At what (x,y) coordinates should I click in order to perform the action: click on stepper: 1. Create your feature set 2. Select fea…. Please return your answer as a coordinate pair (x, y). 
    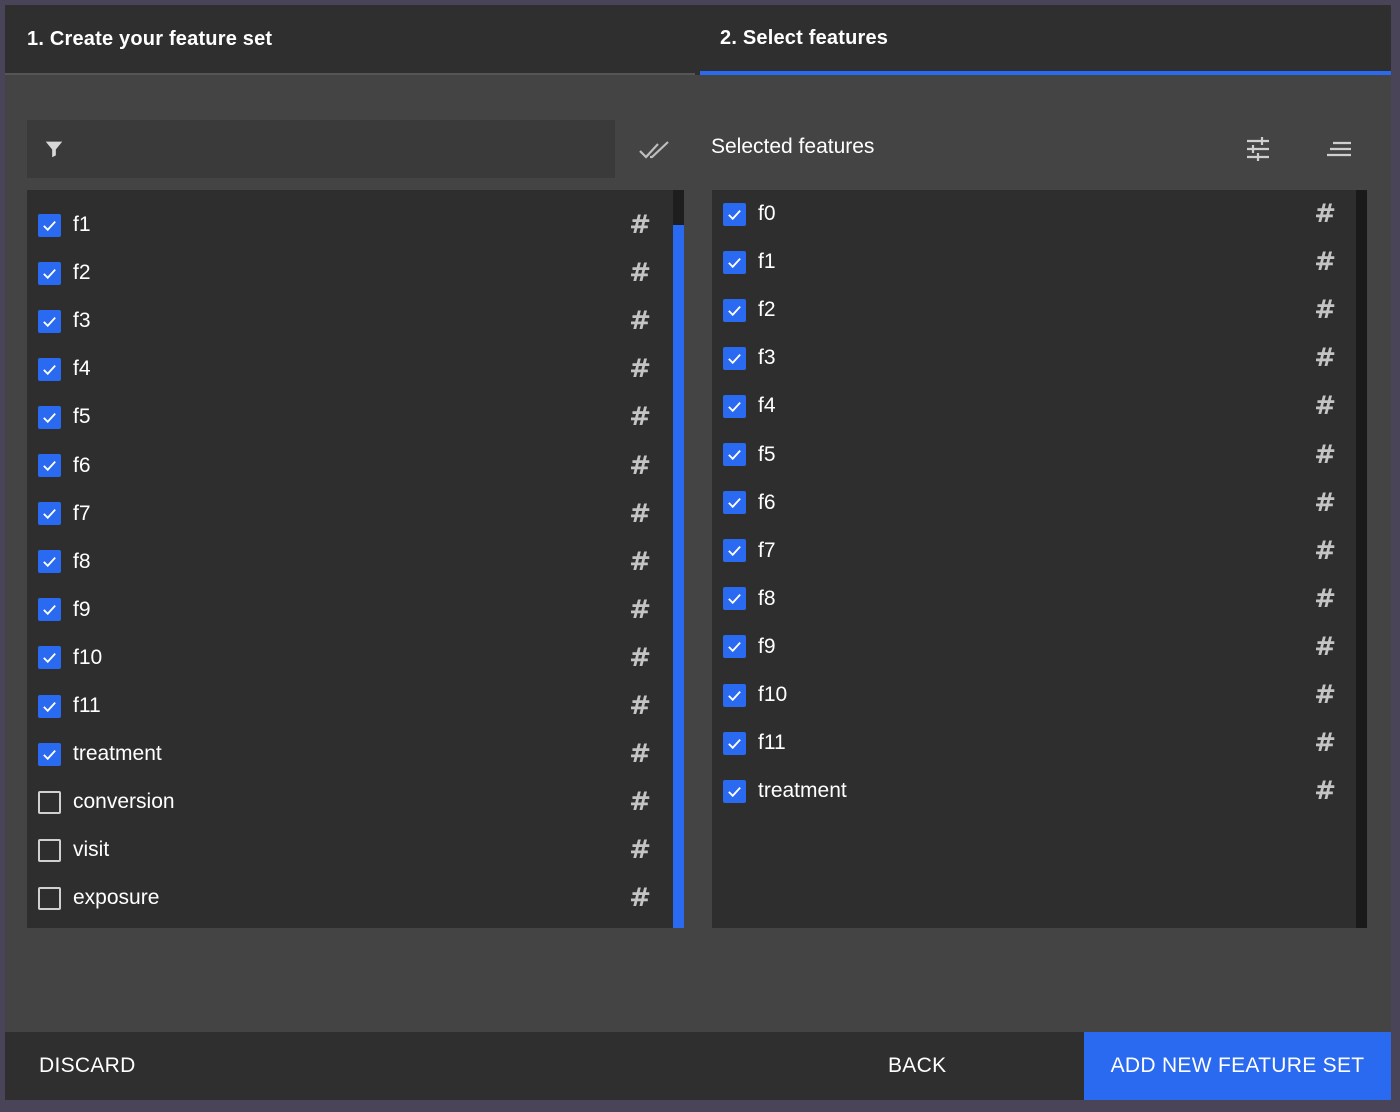
    Looking at the image, I should click on (698, 40).